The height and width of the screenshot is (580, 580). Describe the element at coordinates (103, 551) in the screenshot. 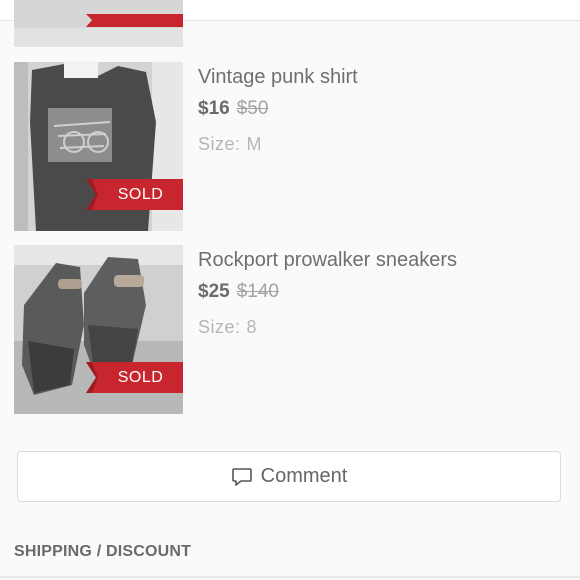

I see `shipping-discount-heading: SHIPPING / DISCOUNT` at that location.